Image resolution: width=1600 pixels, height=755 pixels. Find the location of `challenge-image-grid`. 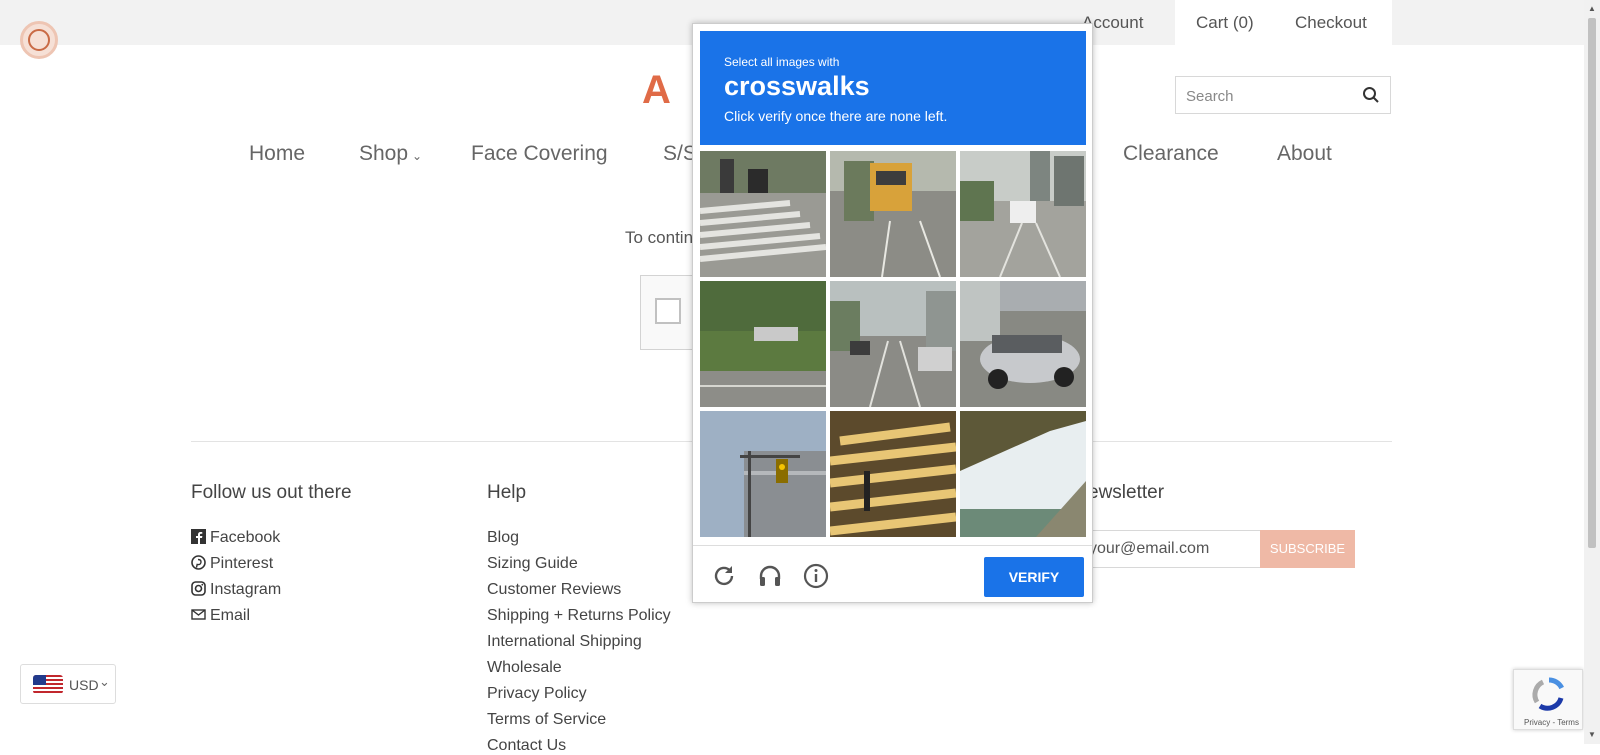

challenge-image-grid is located at coordinates (893, 344).